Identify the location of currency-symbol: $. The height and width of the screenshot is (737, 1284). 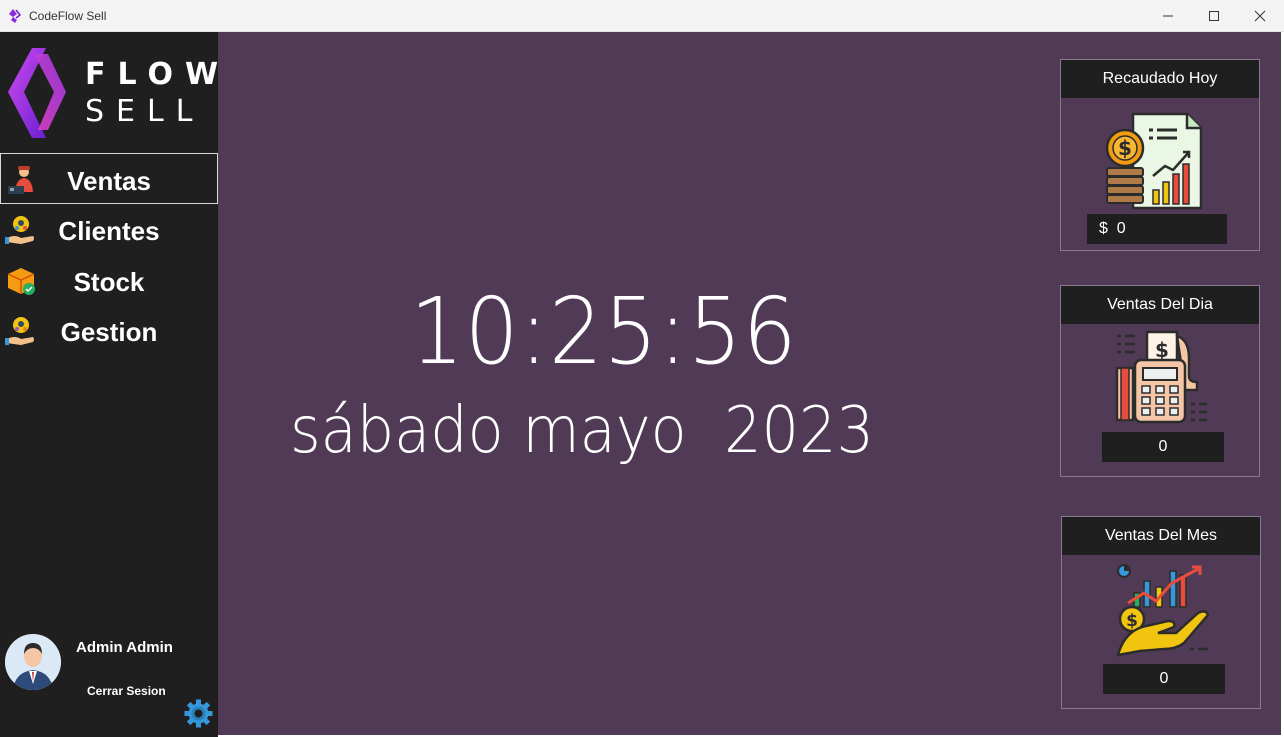
(1103, 228).